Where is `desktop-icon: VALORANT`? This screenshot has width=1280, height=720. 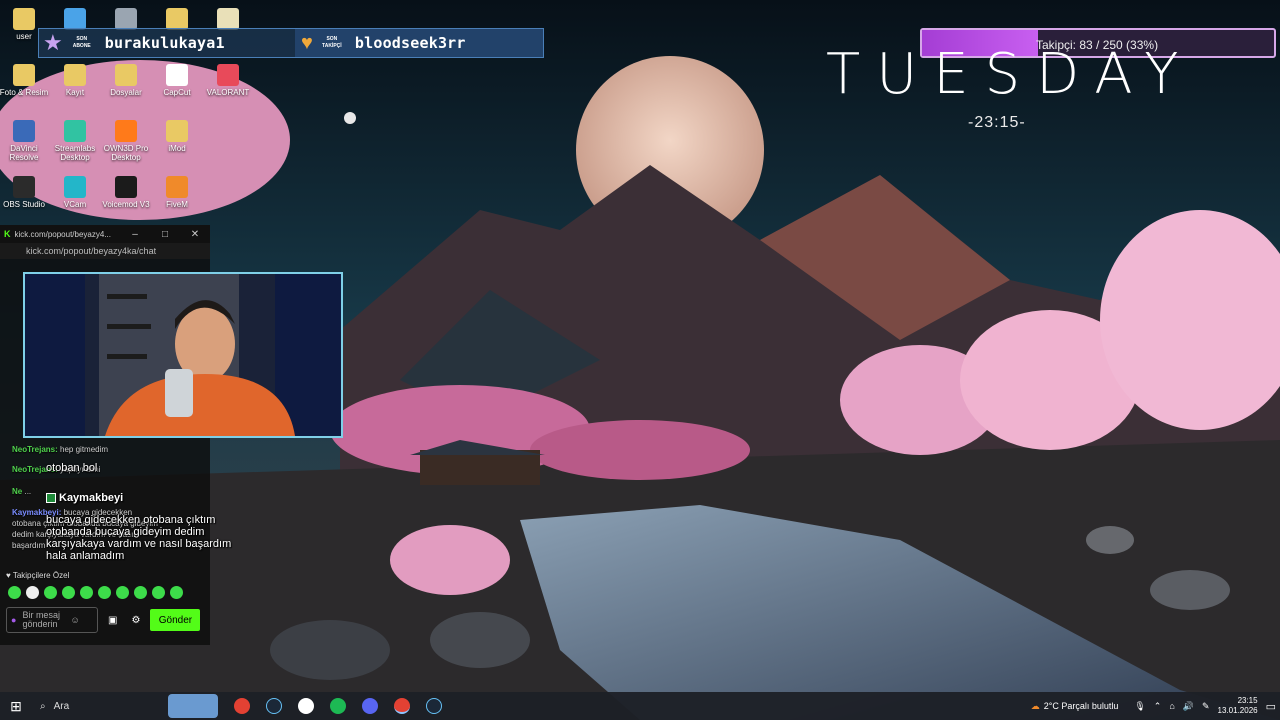 desktop-icon: VALORANT is located at coordinates (228, 80).